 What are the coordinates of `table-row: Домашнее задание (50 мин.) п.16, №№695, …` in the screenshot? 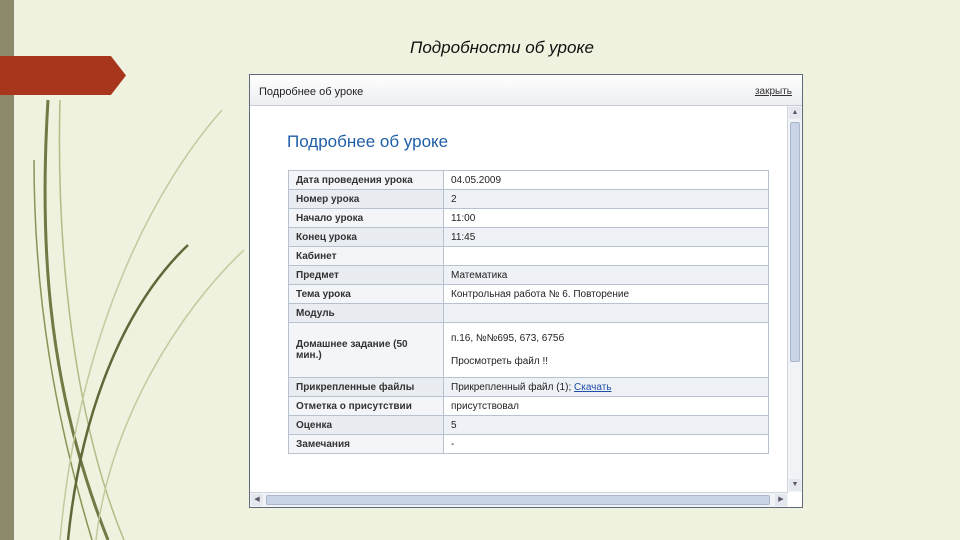 It's located at (528, 350).